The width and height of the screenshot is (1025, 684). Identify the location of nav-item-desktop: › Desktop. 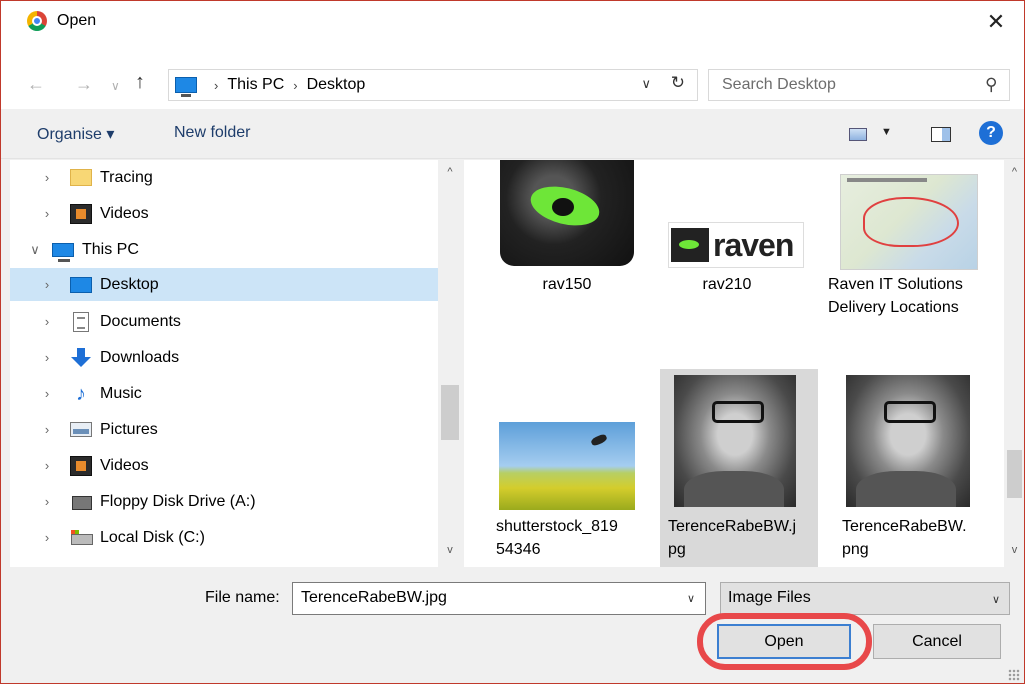
(224, 284).